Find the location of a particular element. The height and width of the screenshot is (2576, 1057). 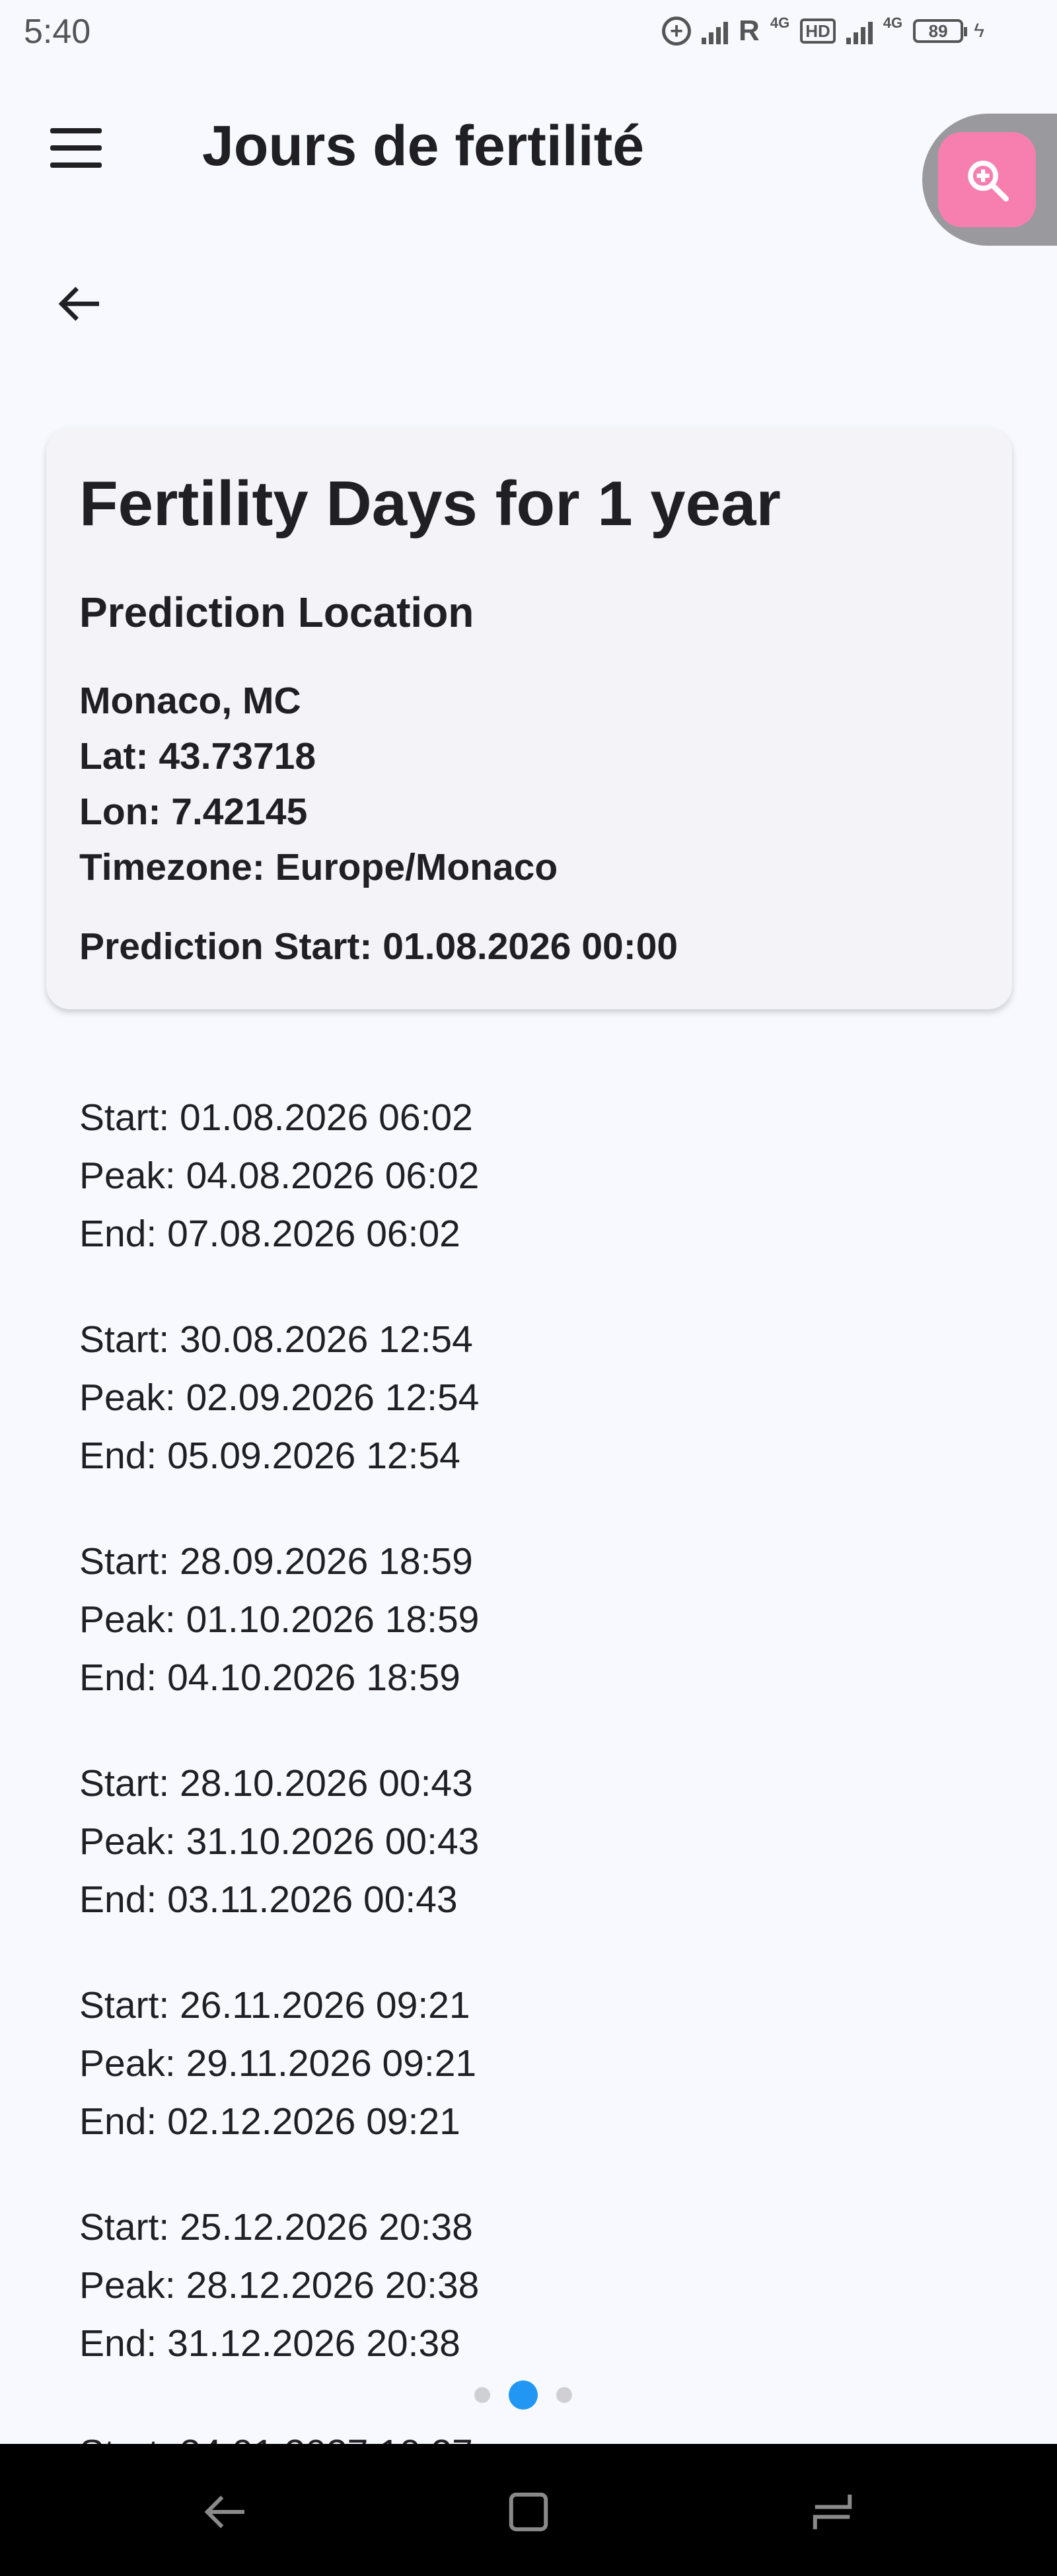

back-button is located at coordinates (79, 304).